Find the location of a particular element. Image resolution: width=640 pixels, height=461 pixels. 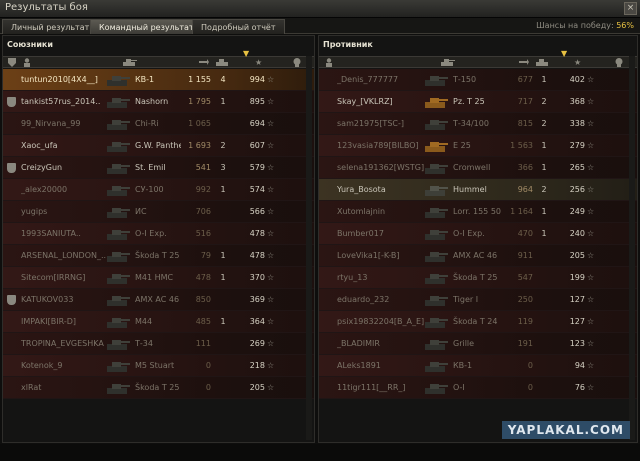

list-item: TROPINA_EVGESHKA Т-34 111 269 ☆ is located at coordinates (158, 344).